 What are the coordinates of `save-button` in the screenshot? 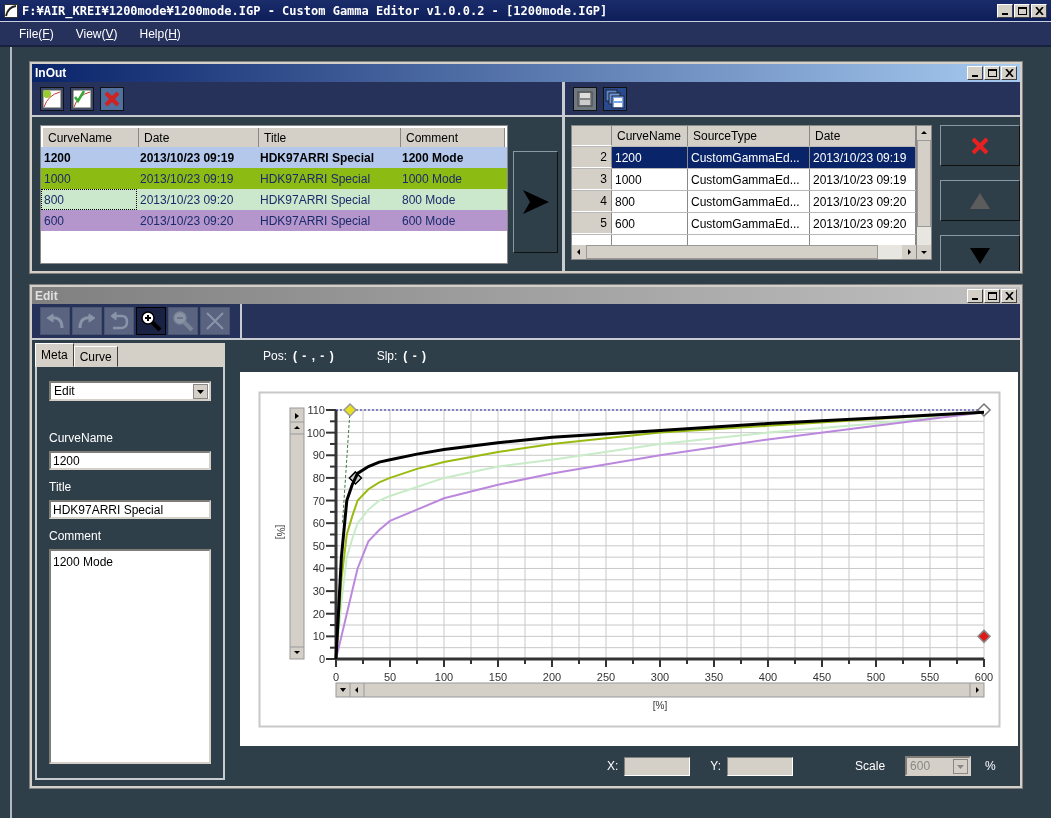 It's located at (585, 98).